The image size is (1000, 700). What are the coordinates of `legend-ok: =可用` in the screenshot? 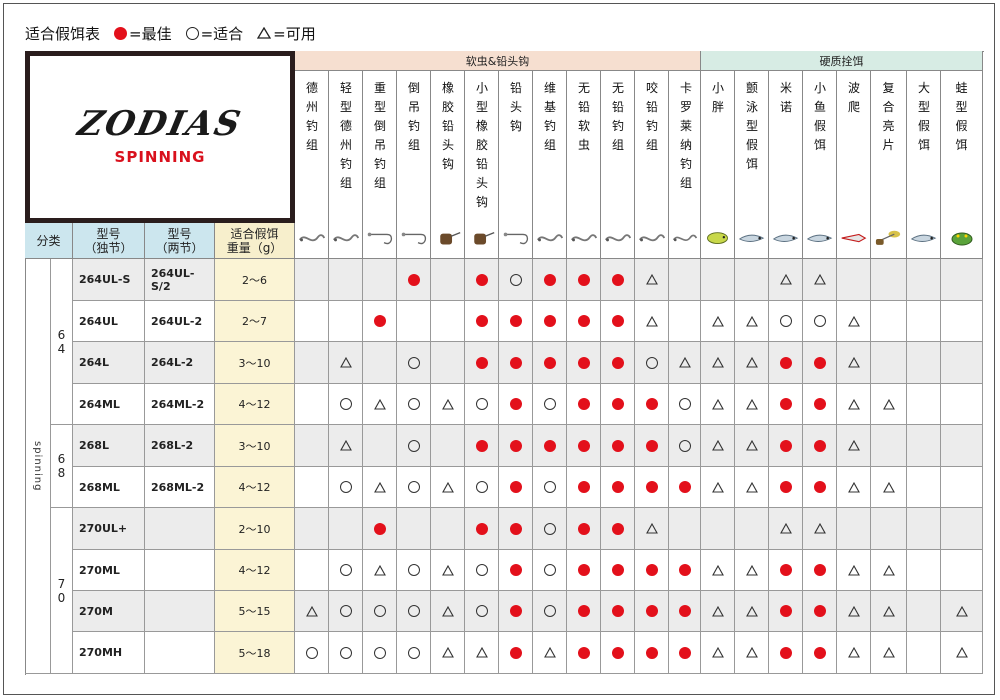 It's located at (294, 33).